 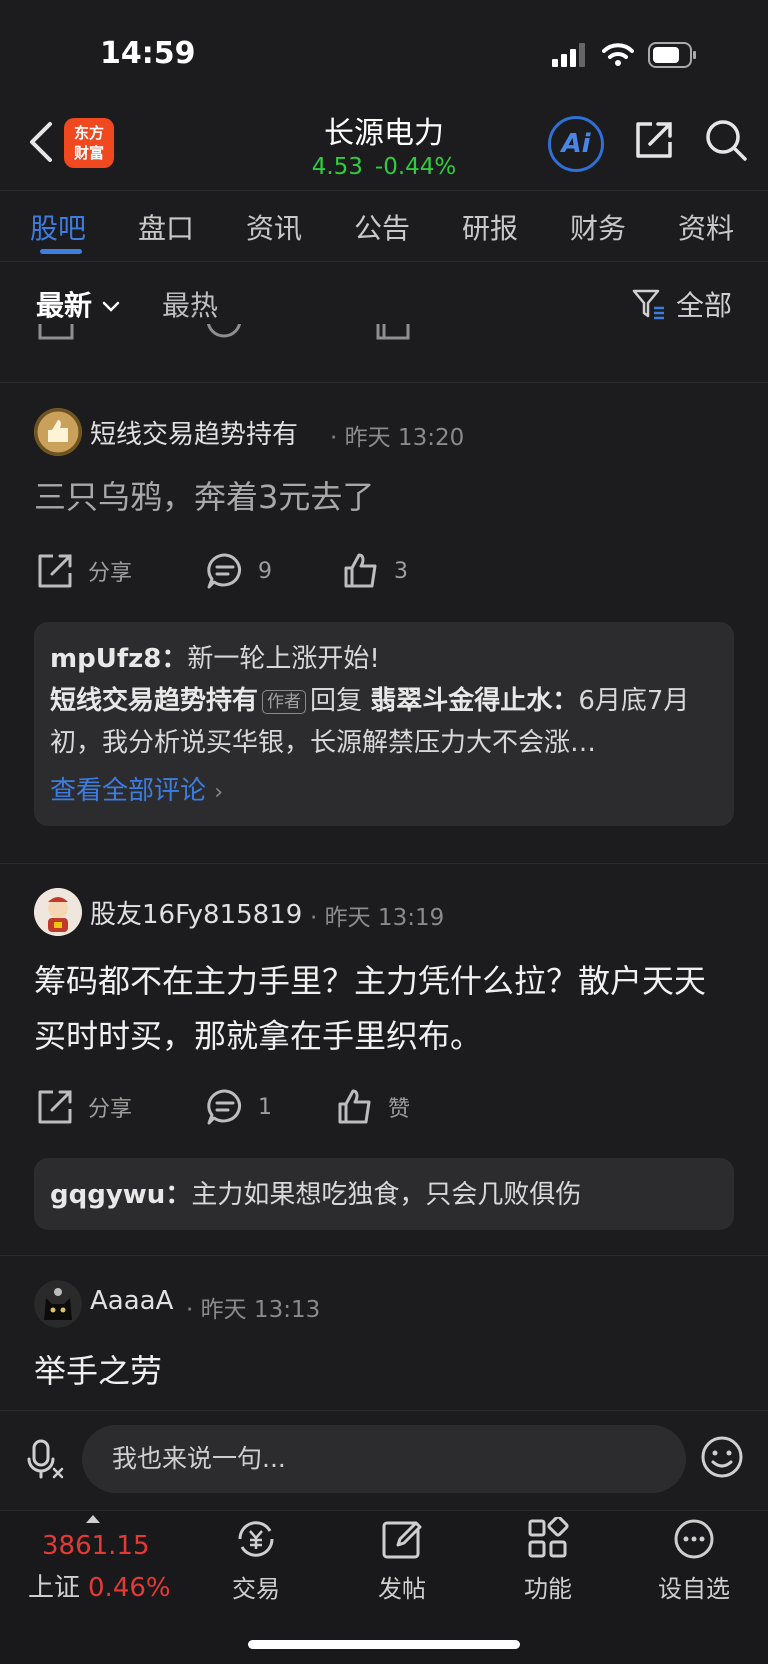 I want to click on nav-functions: 功能, so click(x=548, y=1559).